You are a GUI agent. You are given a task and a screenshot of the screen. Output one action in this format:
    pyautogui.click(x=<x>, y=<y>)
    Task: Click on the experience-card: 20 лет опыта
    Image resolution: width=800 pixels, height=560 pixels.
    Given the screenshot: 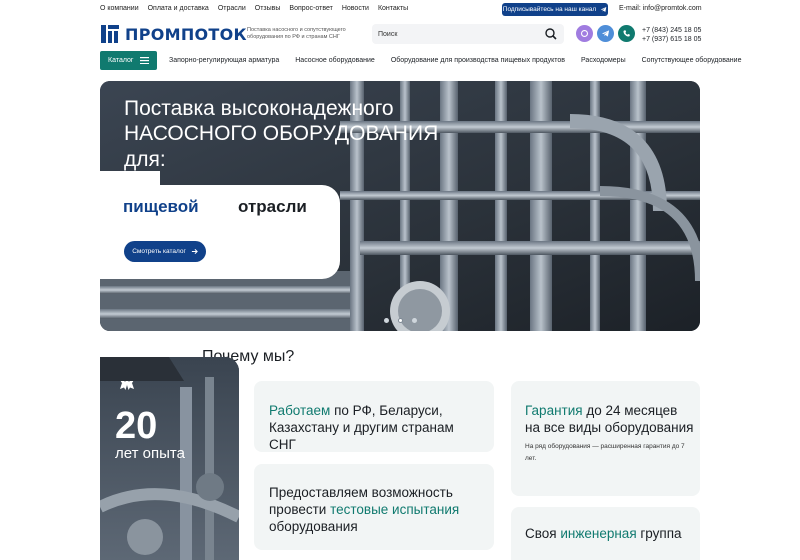 What is the action you would take?
    pyautogui.click(x=169, y=458)
    